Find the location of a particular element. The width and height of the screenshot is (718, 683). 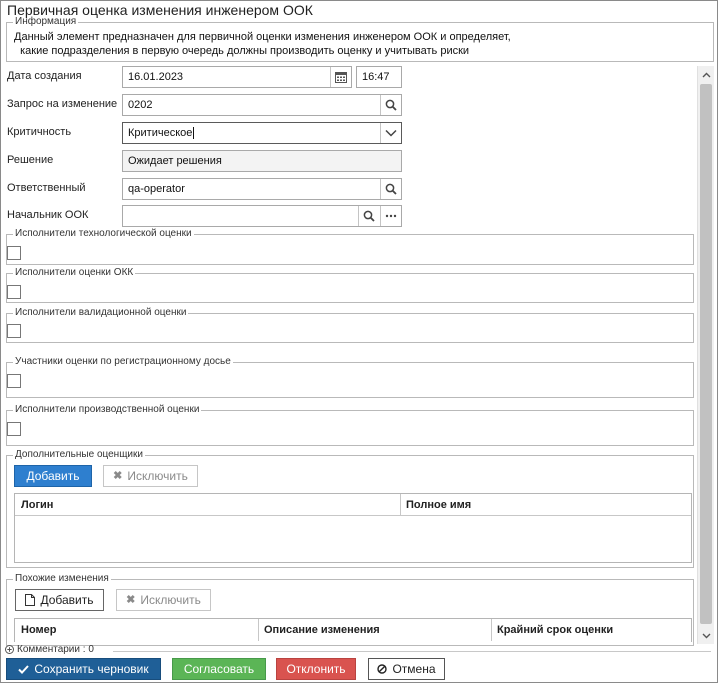

production-group-checkbox is located at coordinates (14, 429).